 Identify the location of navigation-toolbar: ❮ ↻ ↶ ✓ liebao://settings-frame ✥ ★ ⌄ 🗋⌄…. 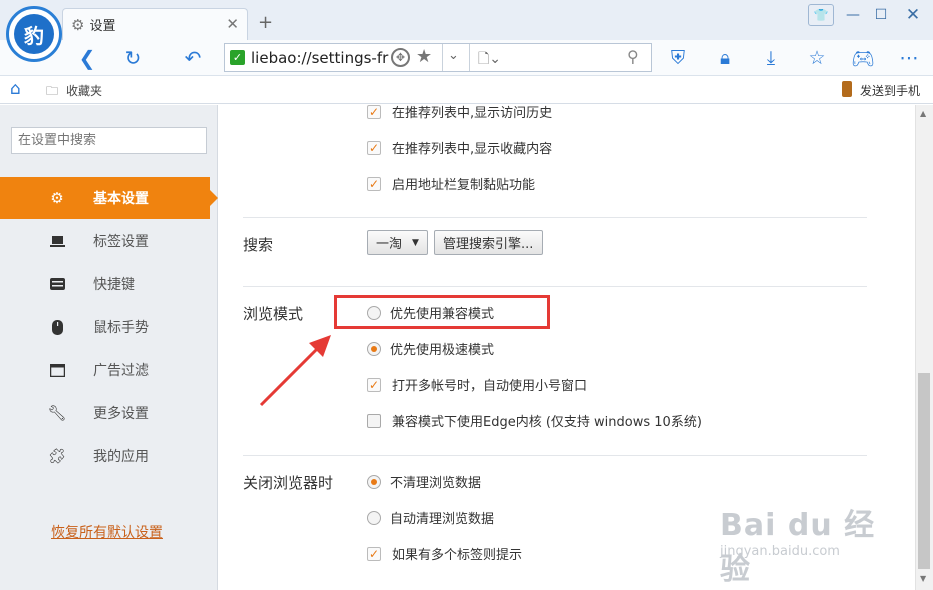
(466, 58).